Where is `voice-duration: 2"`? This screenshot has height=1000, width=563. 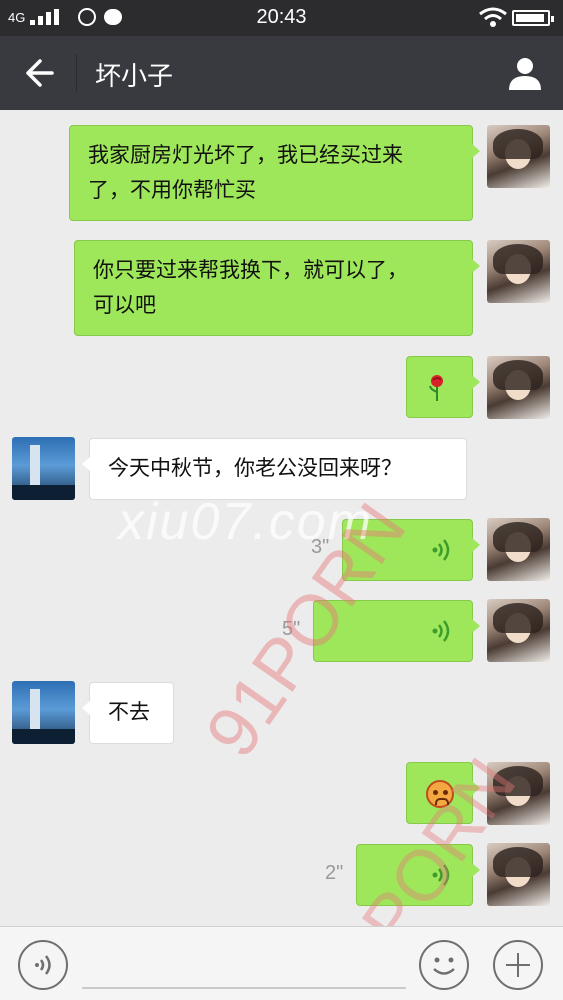 voice-duration: 2" is located at coordinates (334, 873).